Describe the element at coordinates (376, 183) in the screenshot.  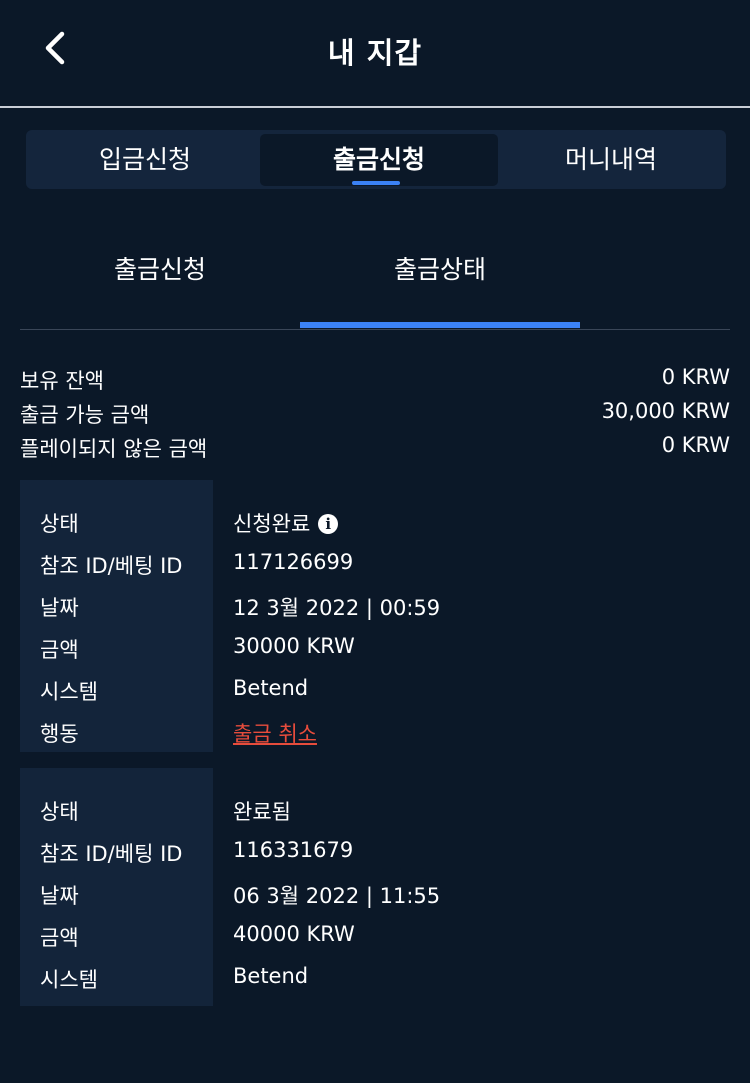
I see `active-tab-indicator` at that location.